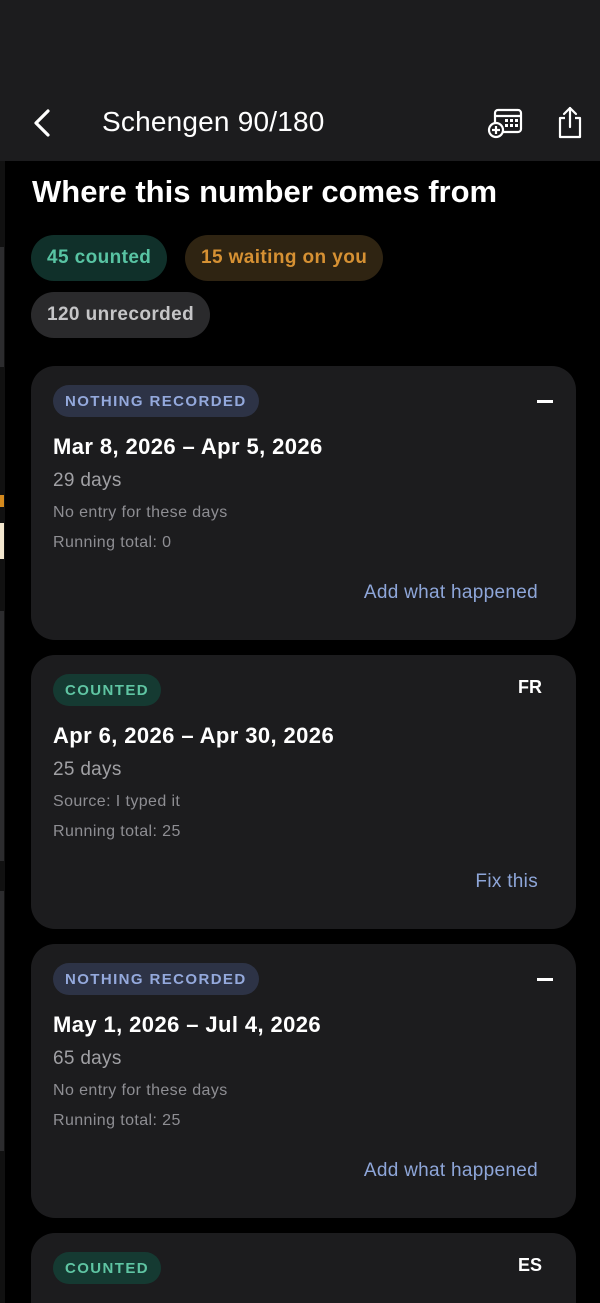 This screenshot has width=600, height=1303. What do you see at coordinates (300, 42) in the screenshot?
I see `status-bar-area` at bounding box center [300, 42].